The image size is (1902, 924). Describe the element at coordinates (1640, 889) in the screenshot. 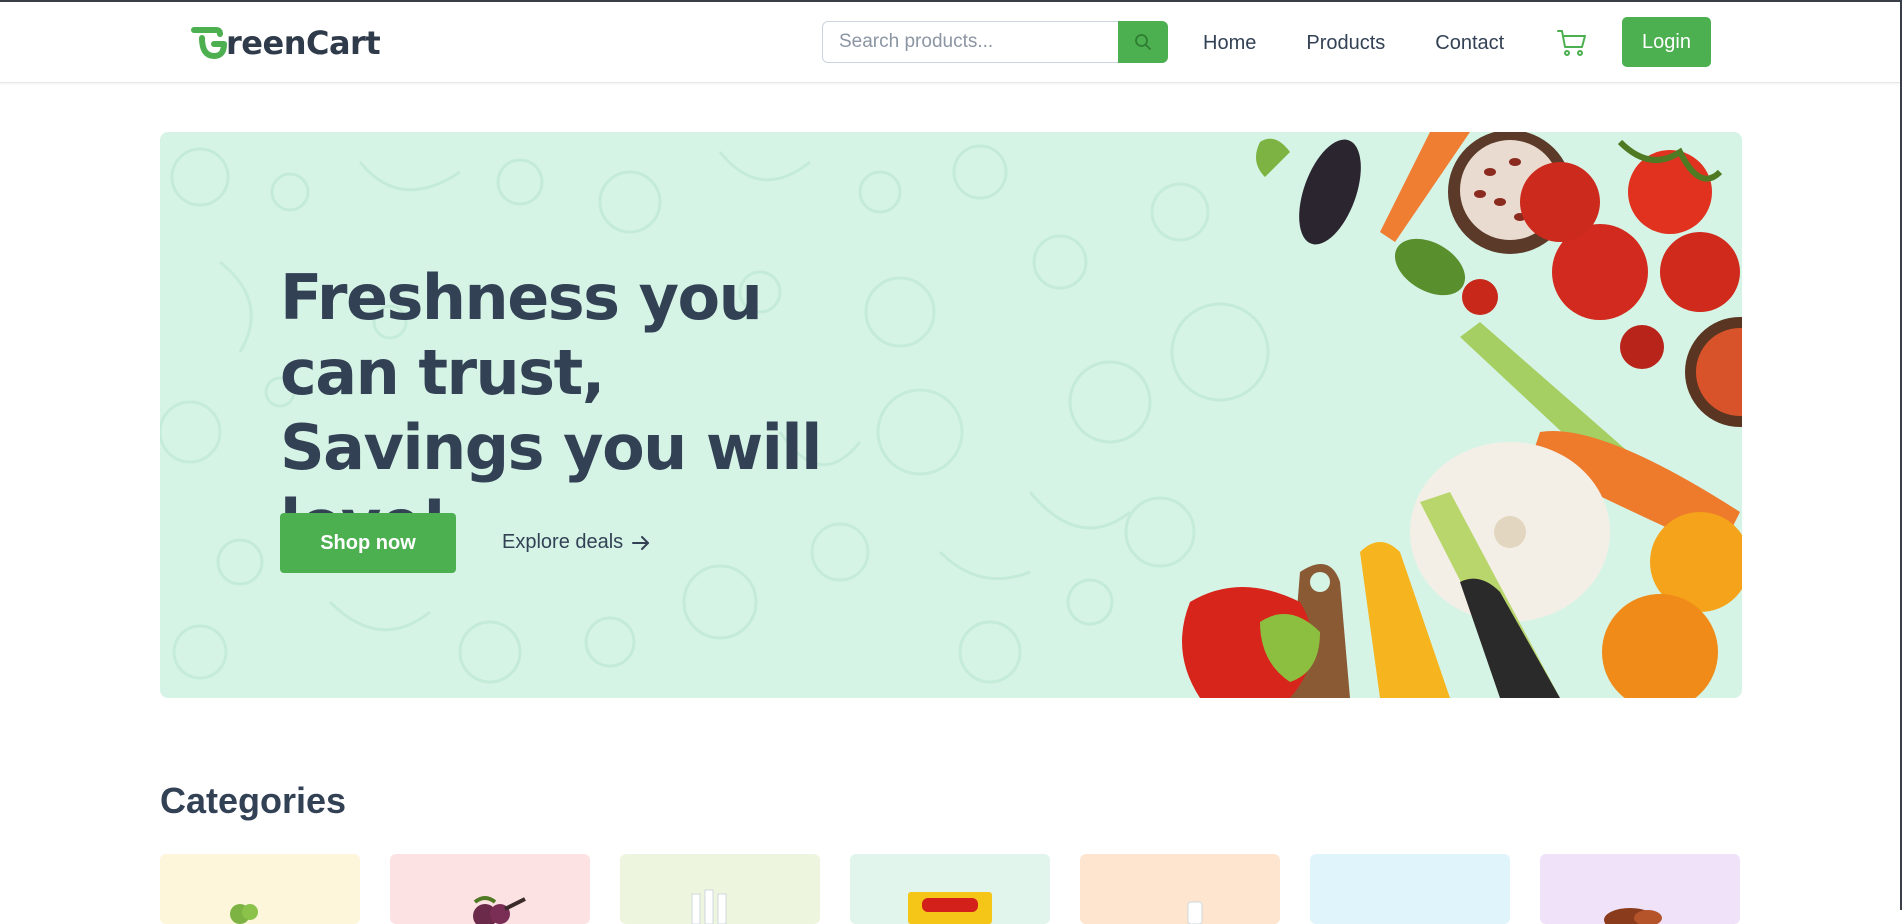

I see `category-card-grains` at that location.